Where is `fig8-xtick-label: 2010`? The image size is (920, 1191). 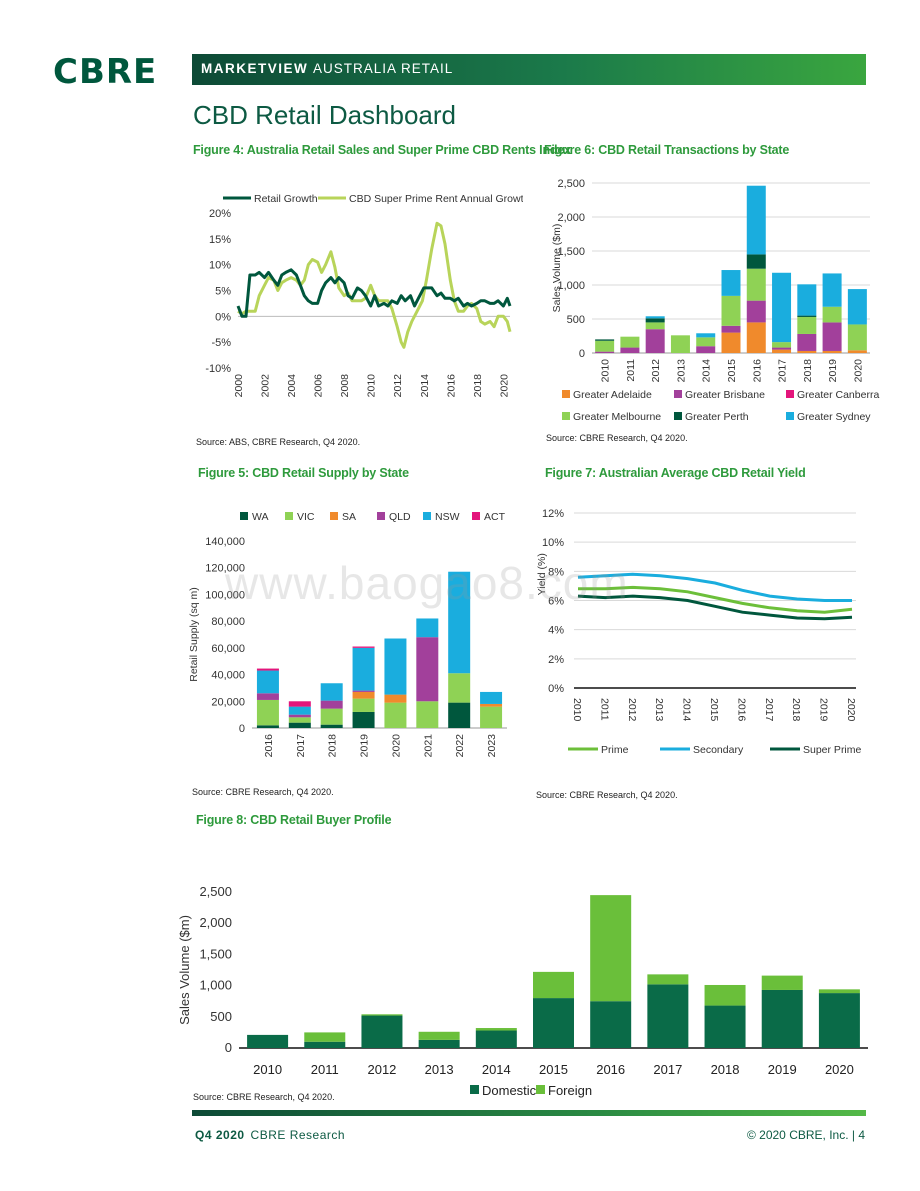 fig8-xtick-label: 2010 is located at coordinates (267, 1069).